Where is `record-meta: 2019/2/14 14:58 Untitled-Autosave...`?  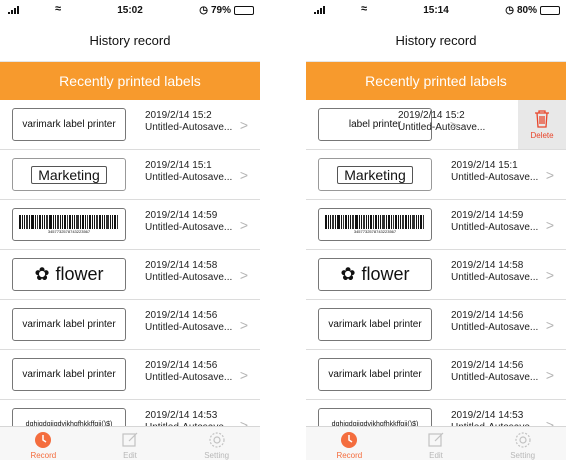
record-meta: 2019/2/14 14:58 Untitled-Autosave... is located at coordinates (494, 272).